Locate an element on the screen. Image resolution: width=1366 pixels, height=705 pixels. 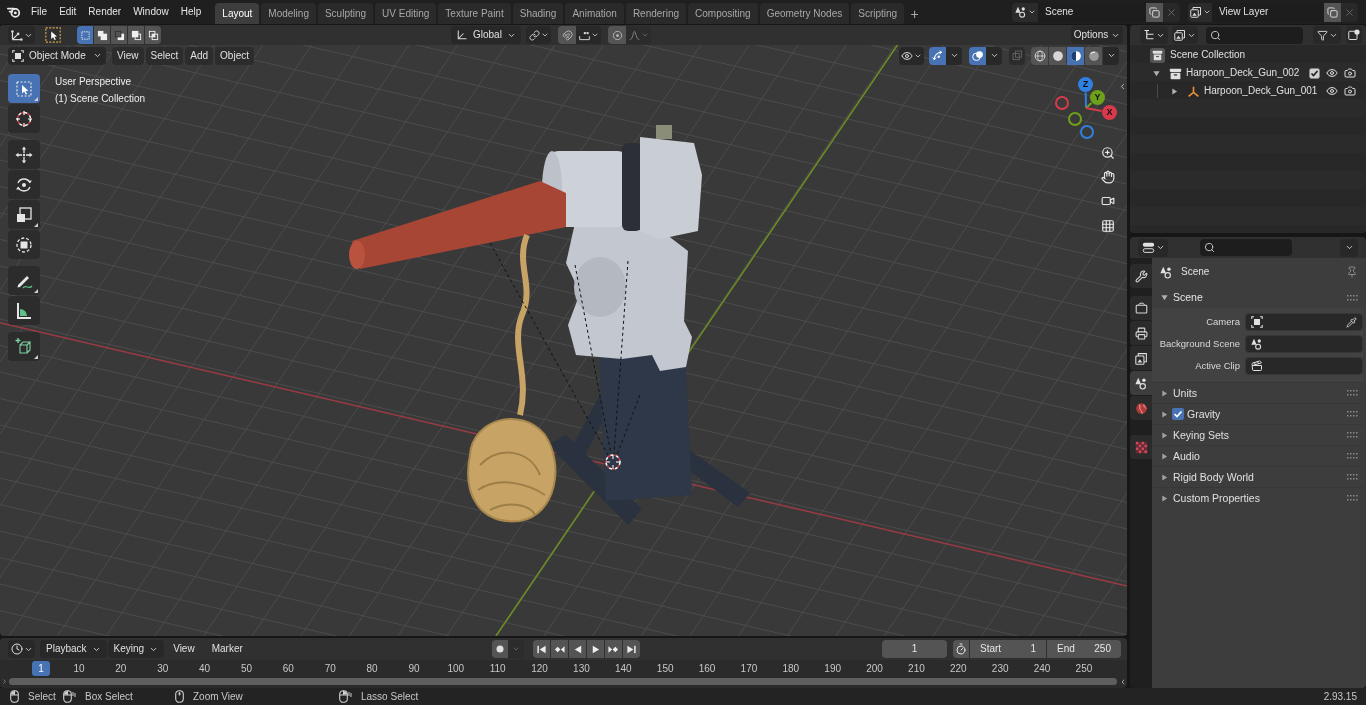
header-menu: Object is located at coordinates (234, 55).